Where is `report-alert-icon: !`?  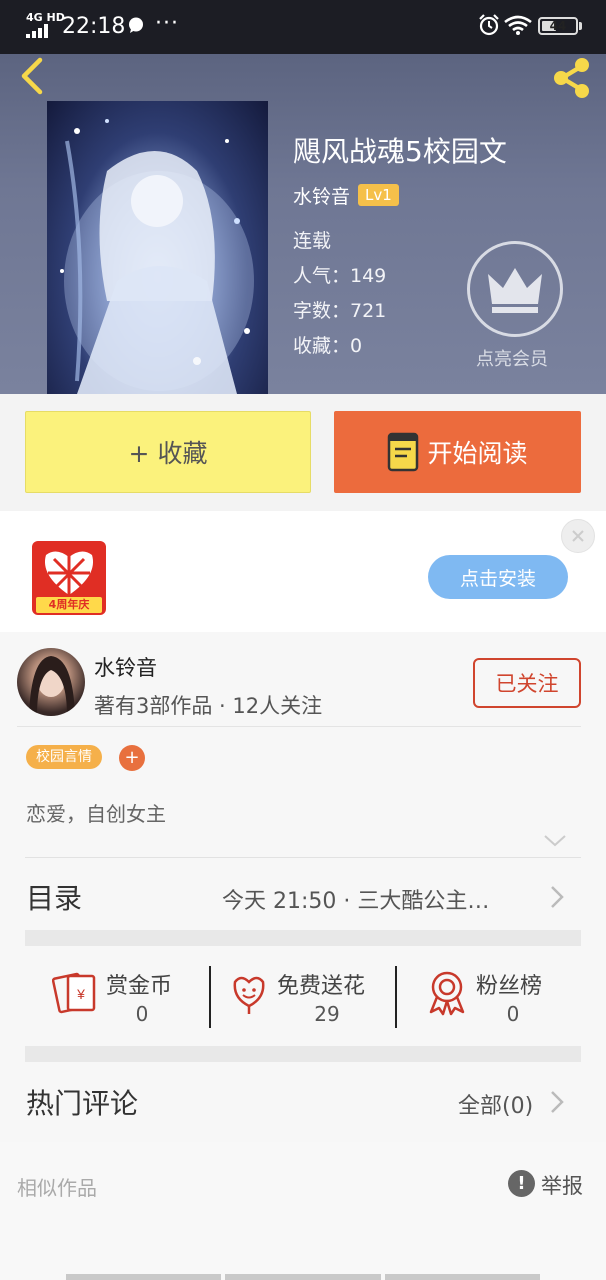 report-alert-icon: ! is located at coordinates (521, 1183).